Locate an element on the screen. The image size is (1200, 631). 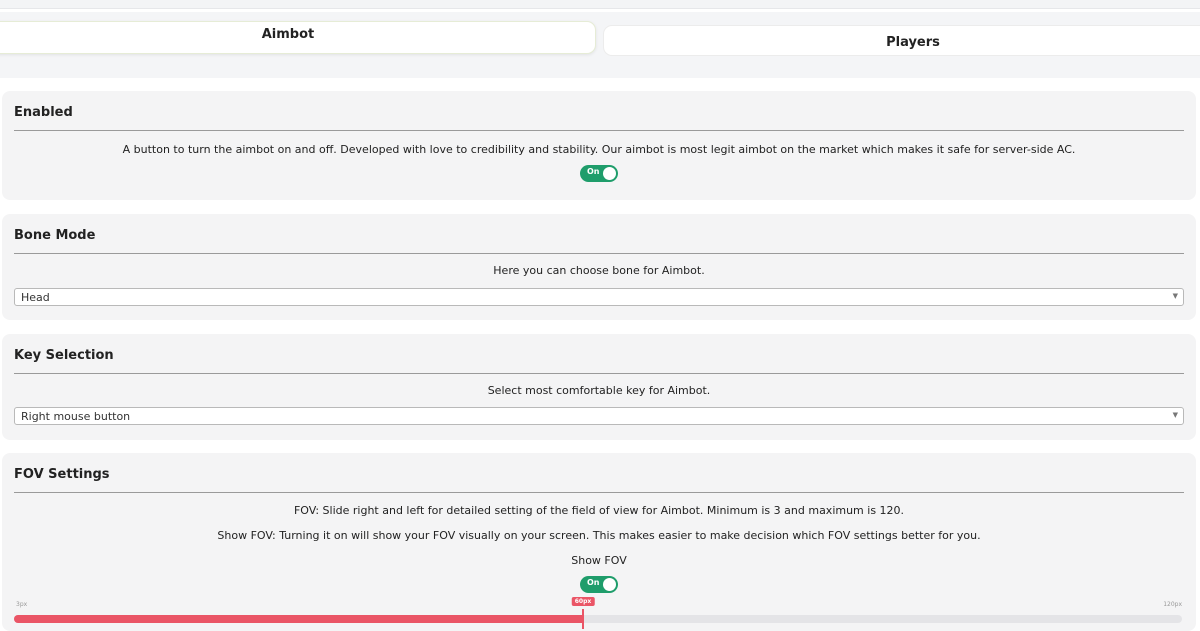
section-description: Here you can choose bone for Aimbot. is located at coordinates (599, 270).